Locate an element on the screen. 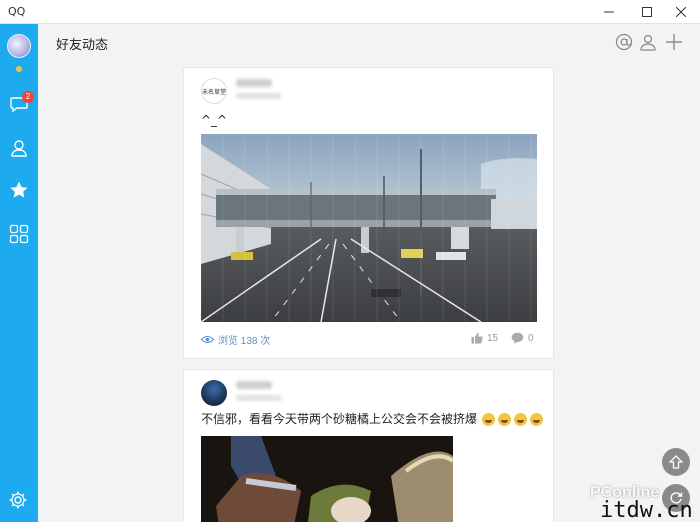  post-avatar: 未名草堂 is located at coordinates (214, 91).